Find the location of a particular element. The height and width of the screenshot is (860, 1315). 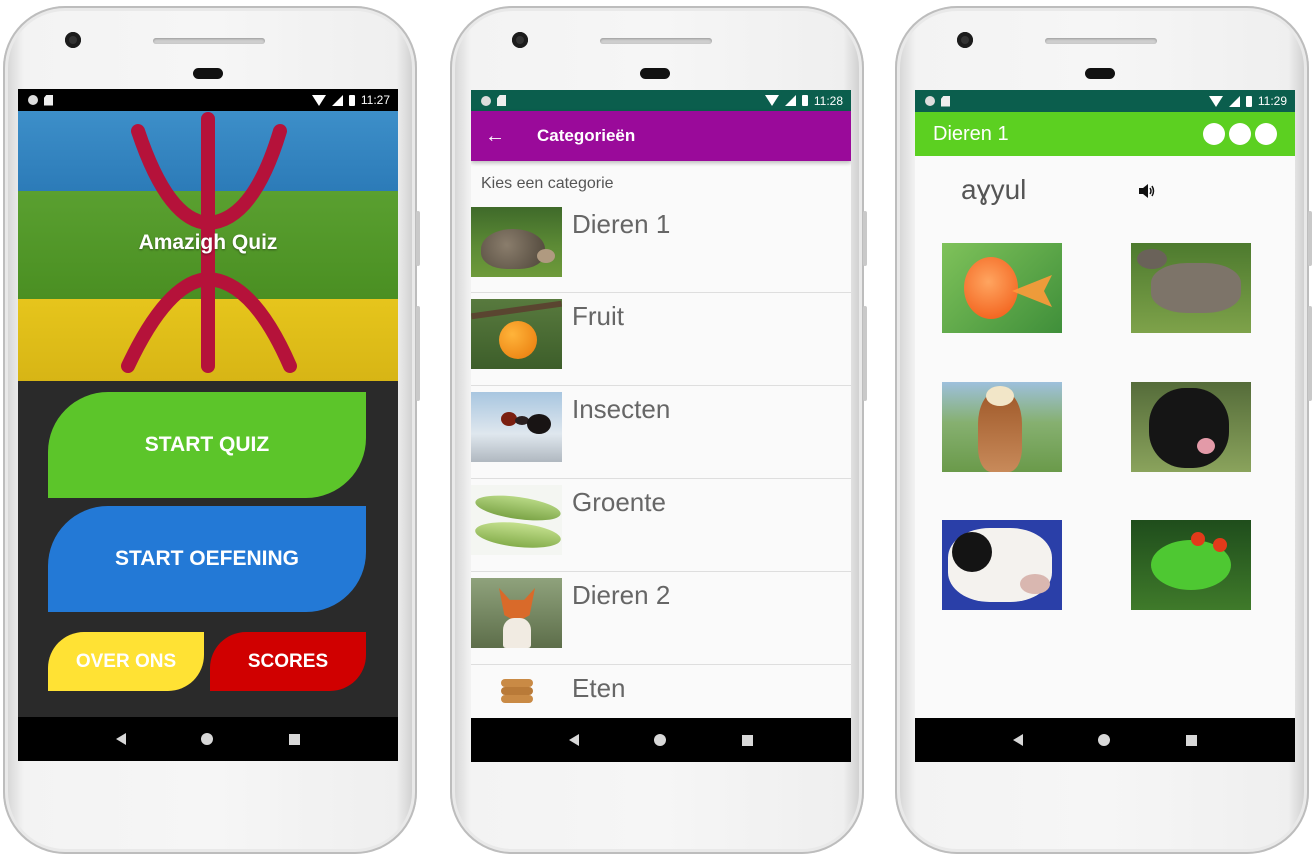

category-label: Fruit is located at coordinates (598, 316).